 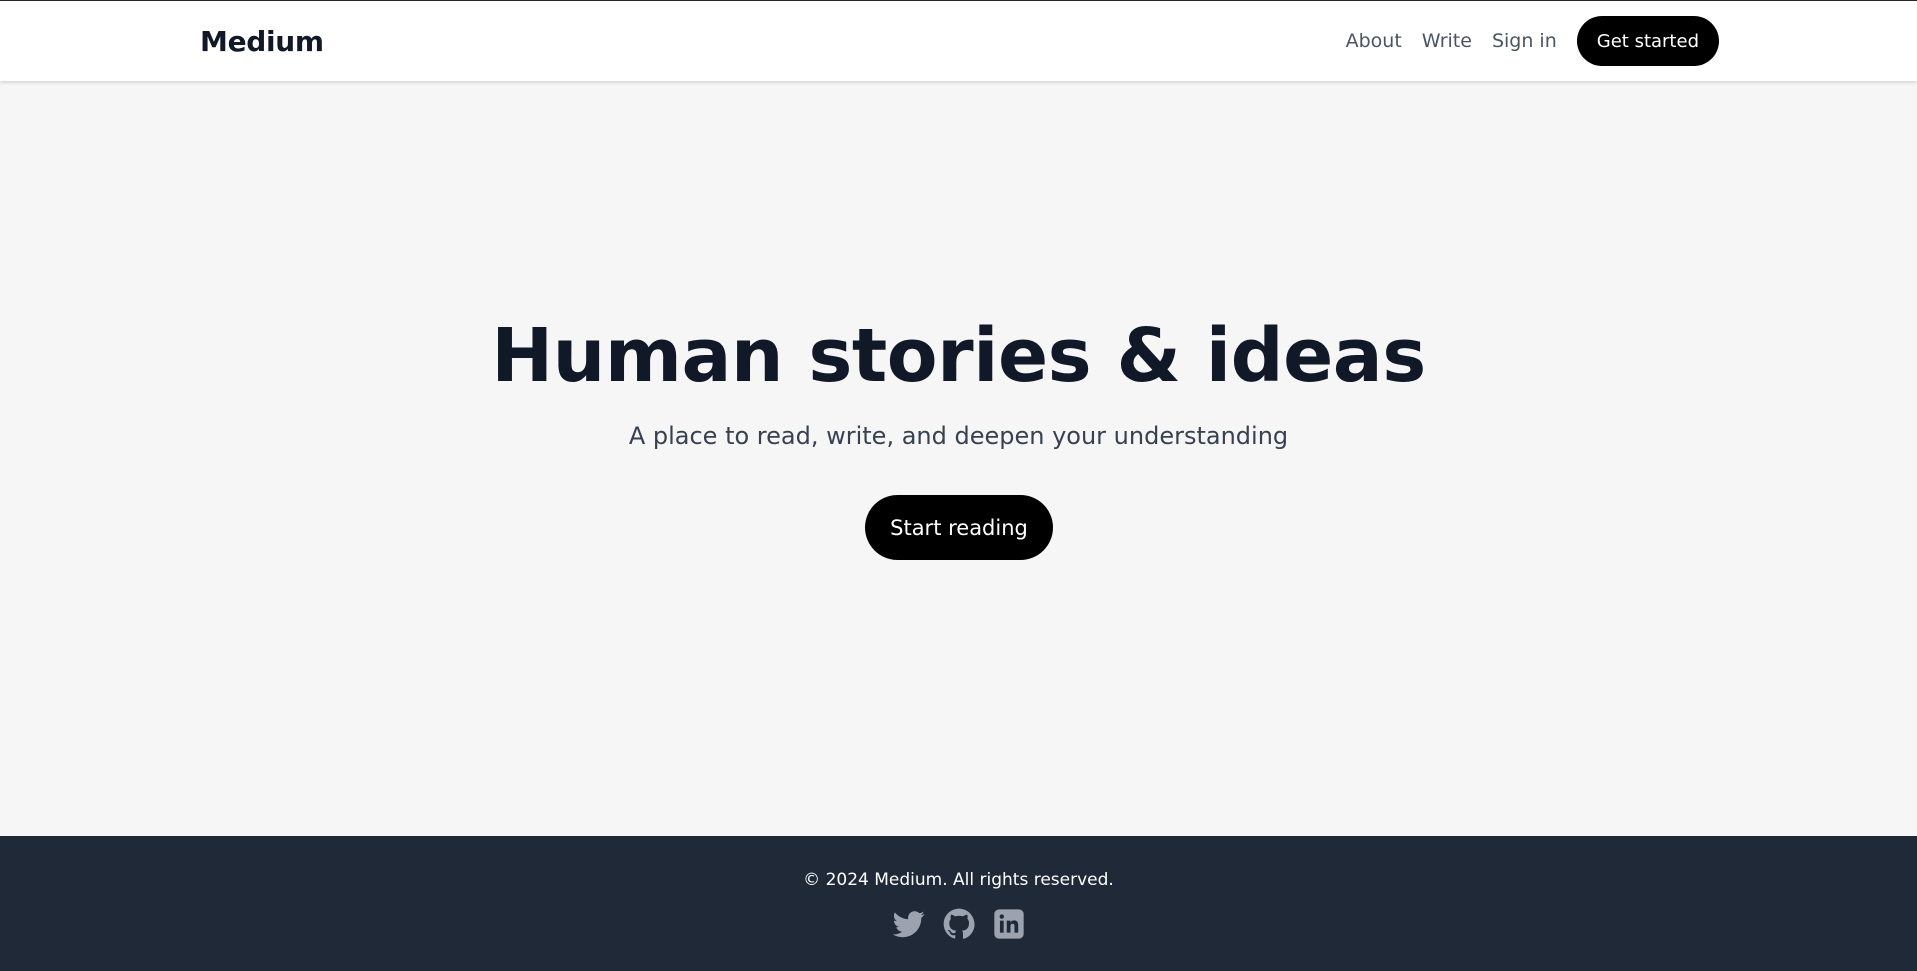 I want to click on site-logo: Medium, so click(x=262, y=42).